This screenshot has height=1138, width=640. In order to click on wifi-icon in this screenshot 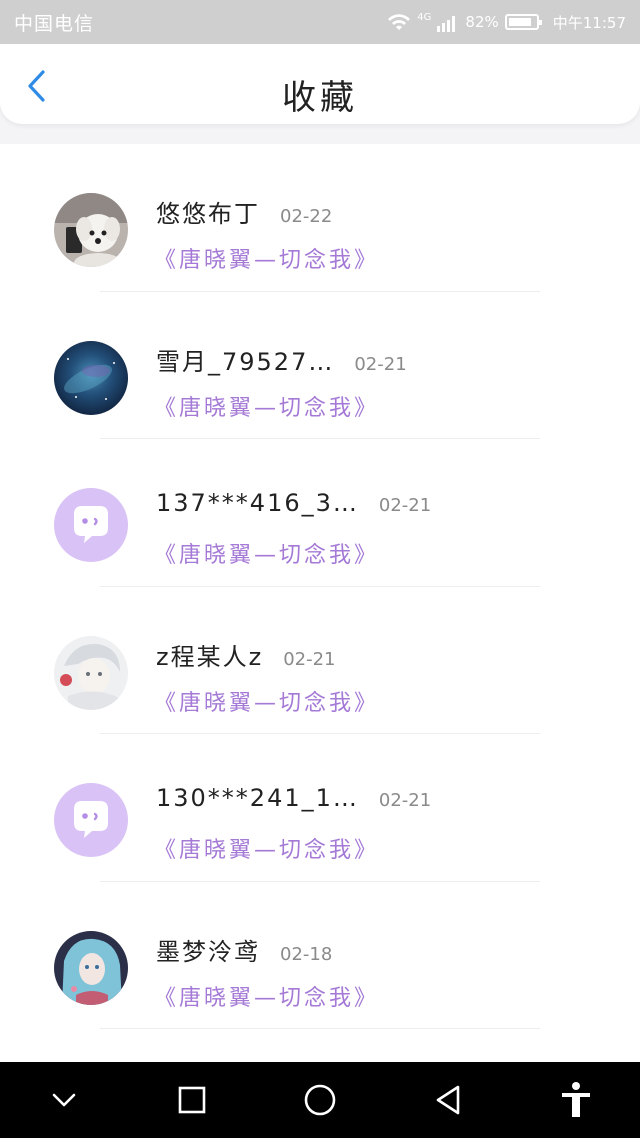, I will do `click(399, 22)`.